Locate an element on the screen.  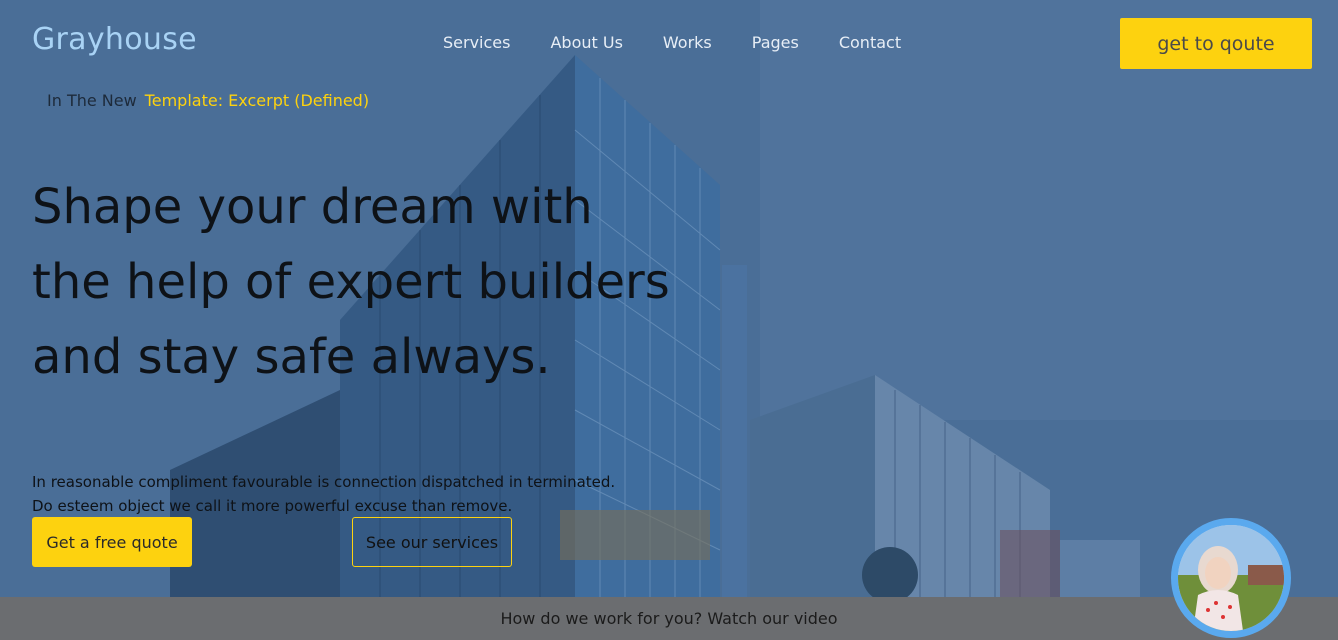
nav-item-contact: Contact is located at coordinates (870, 42).